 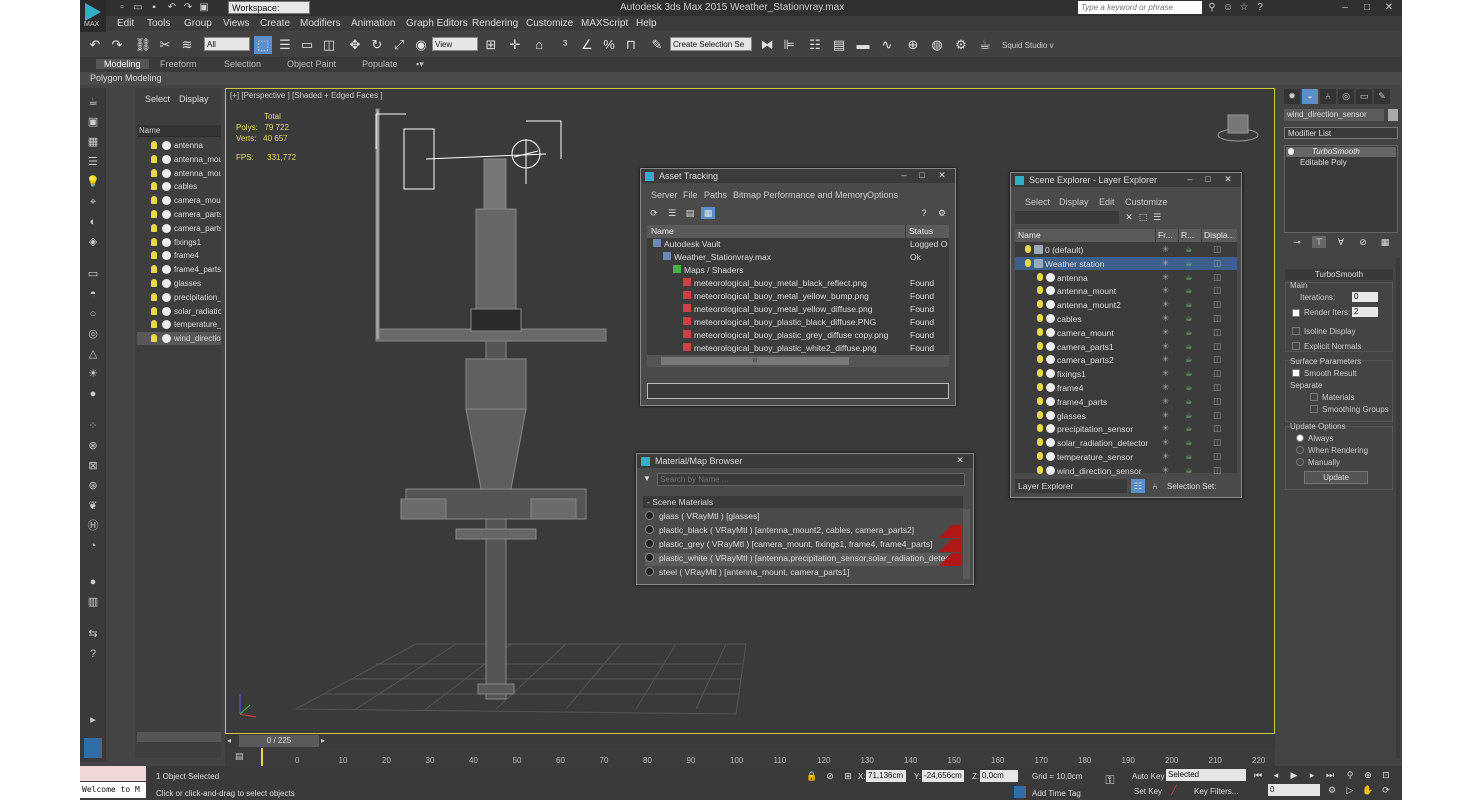 What do you see at coordinates (1332, 790) in the screenshot?
I see `time-config-icon: ⚙` at bounding box center [1332, 790].